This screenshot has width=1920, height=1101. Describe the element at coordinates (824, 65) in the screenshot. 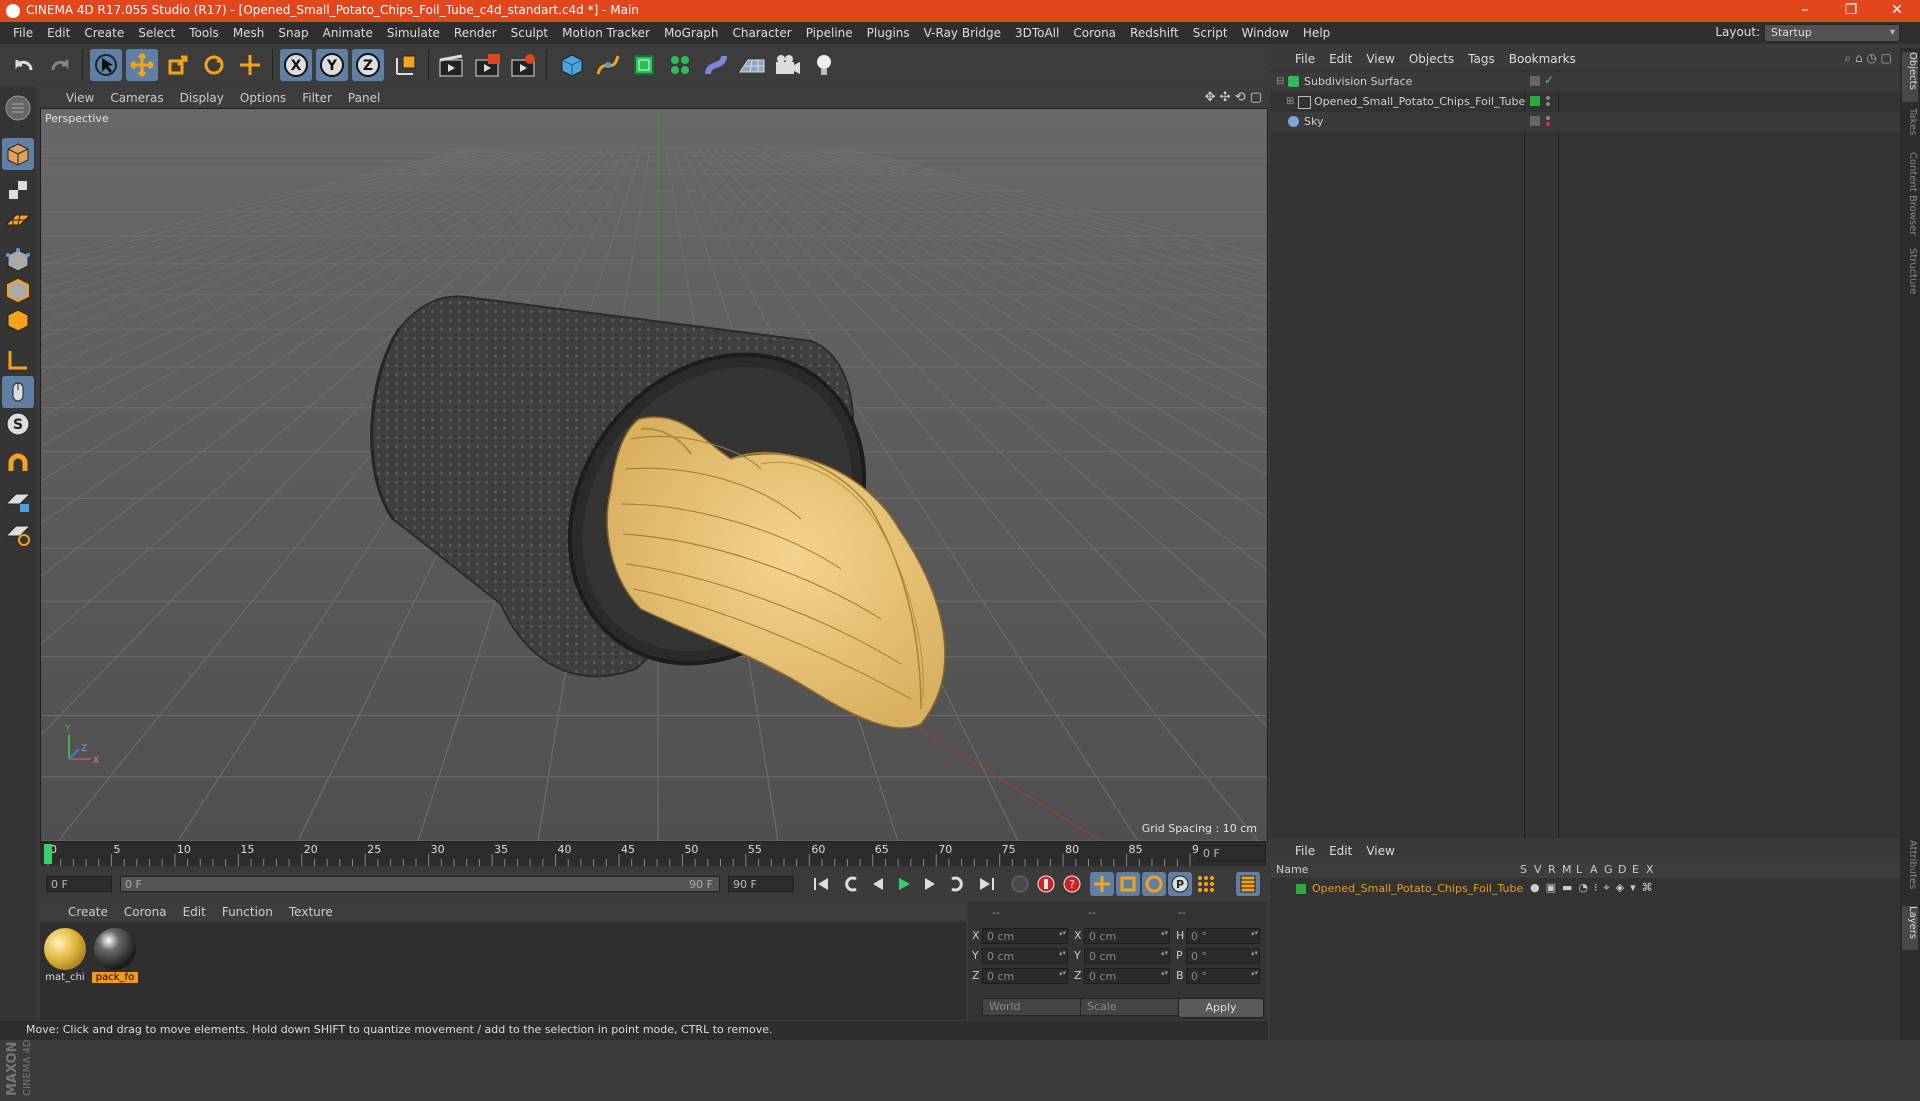

I see `light-bulb-icon` at that location.